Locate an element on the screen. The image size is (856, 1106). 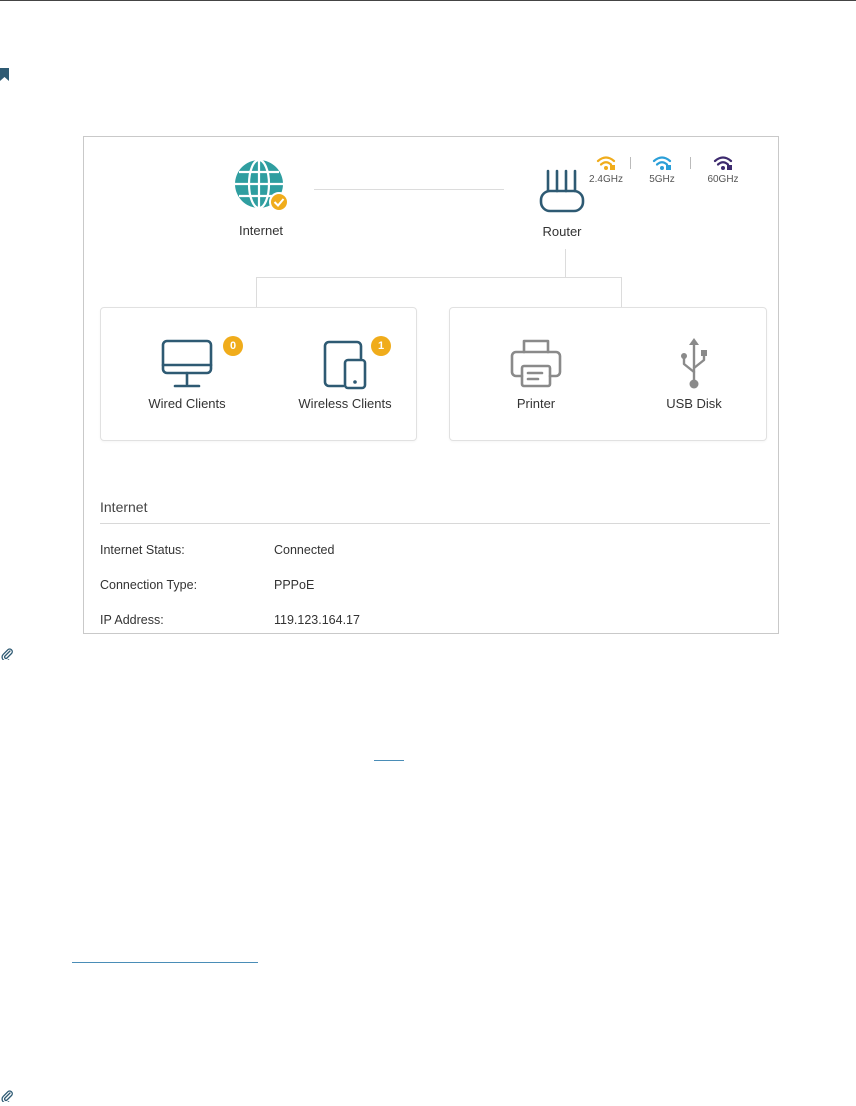
bookmark-icon is located at coordinates (4, 74).